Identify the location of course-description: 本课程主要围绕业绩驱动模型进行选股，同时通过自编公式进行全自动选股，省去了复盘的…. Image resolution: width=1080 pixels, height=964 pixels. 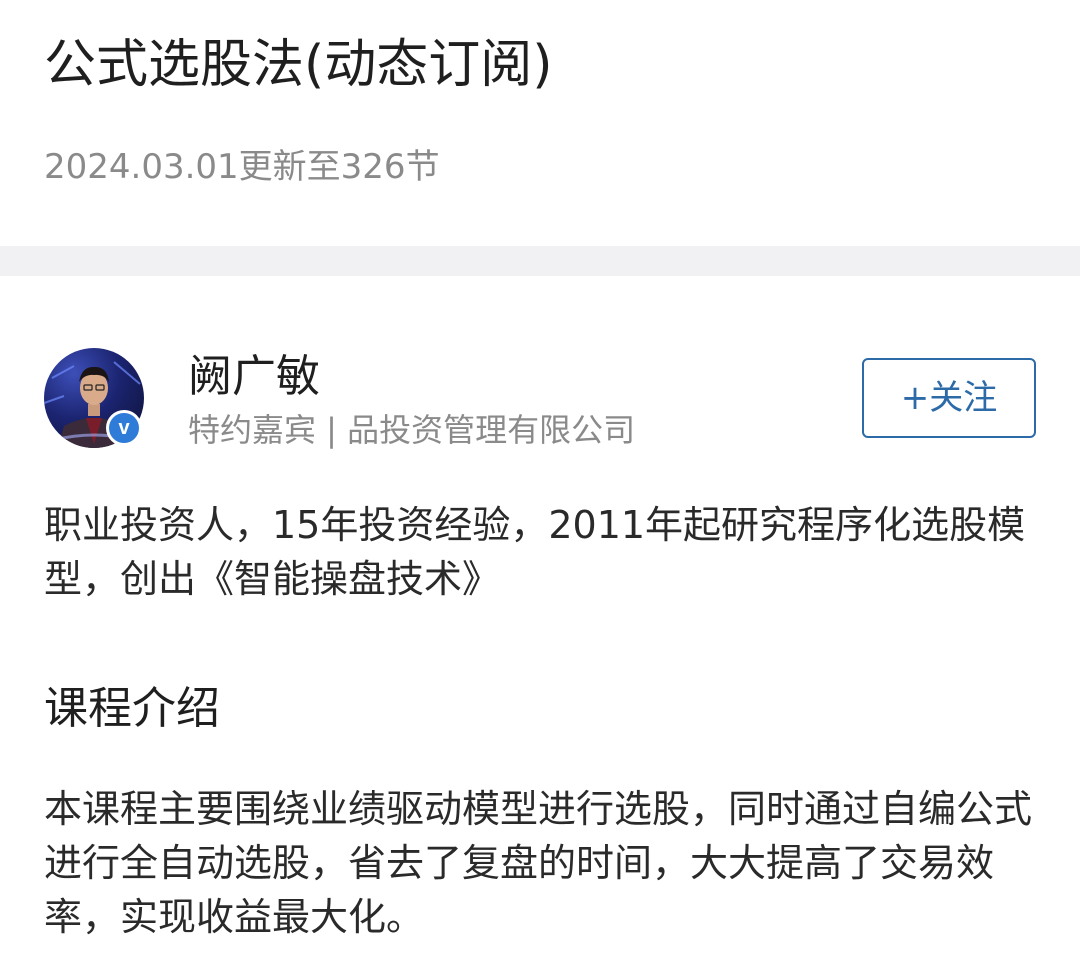
(538, 863).